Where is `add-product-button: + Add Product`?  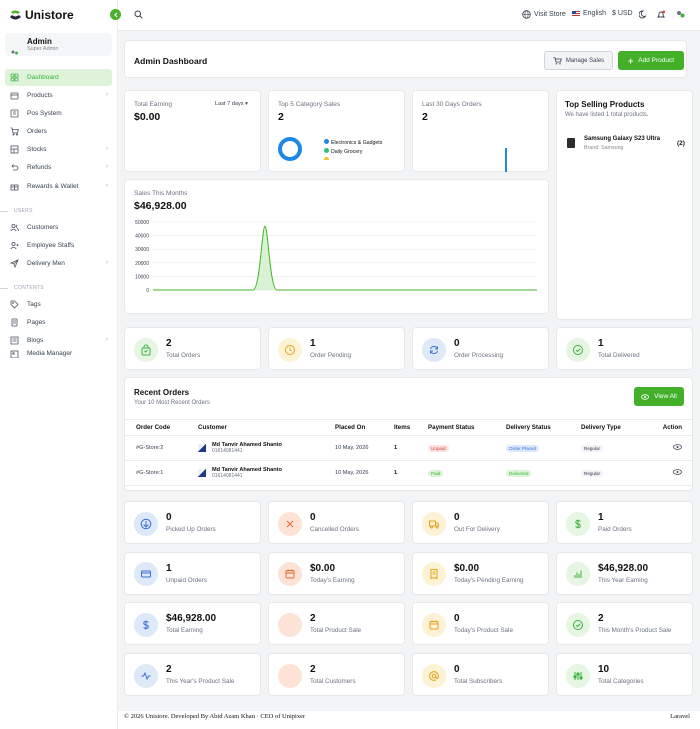 add-product-button: + Add Product is located at coordinates (651, 60).